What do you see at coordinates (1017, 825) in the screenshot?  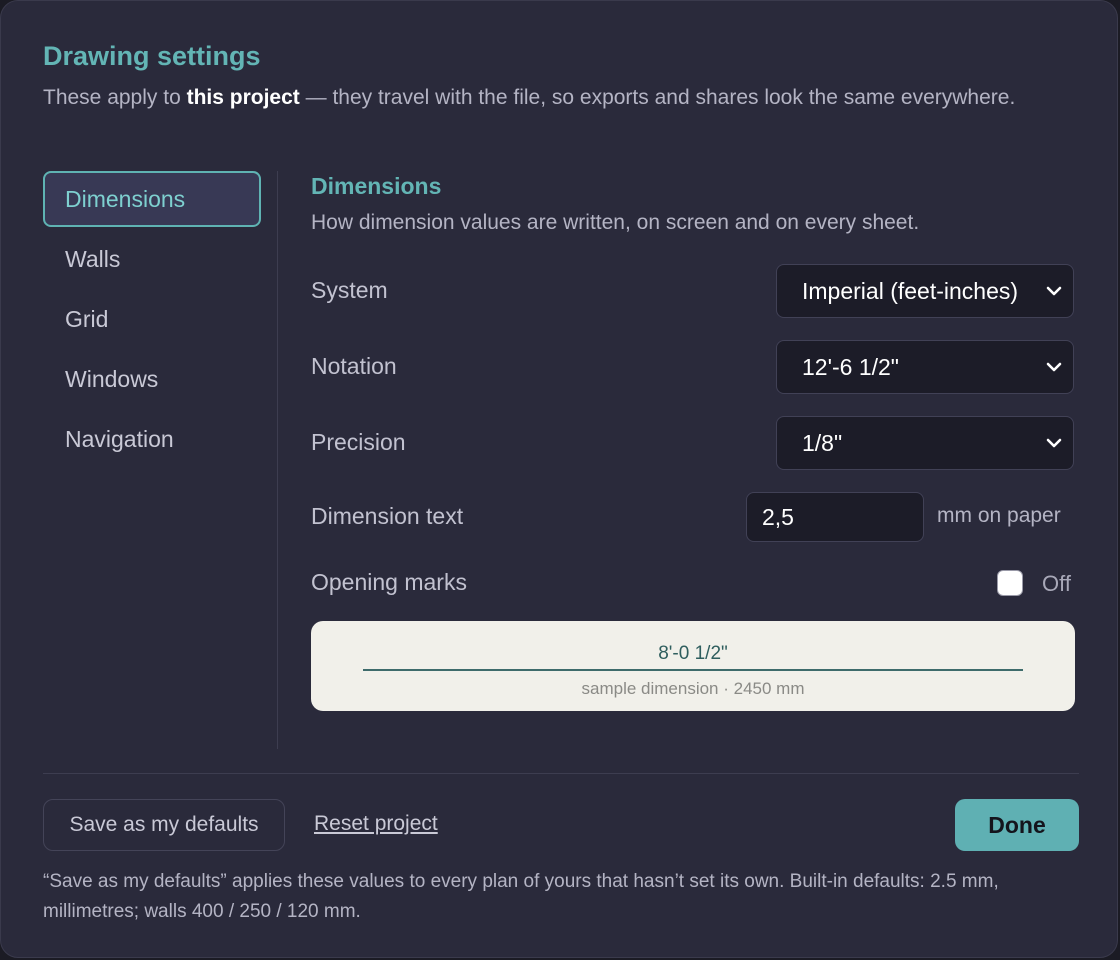 I see `done-button: Done` at bounding box center [1017, 825].